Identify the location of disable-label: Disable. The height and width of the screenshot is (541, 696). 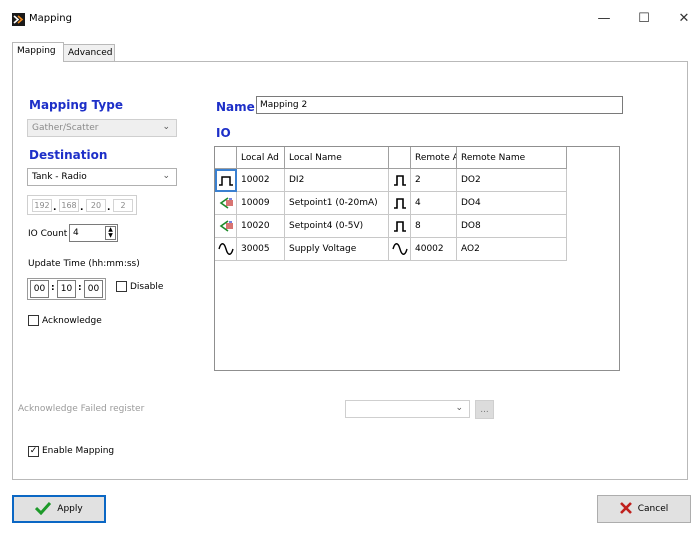
(147, 287).